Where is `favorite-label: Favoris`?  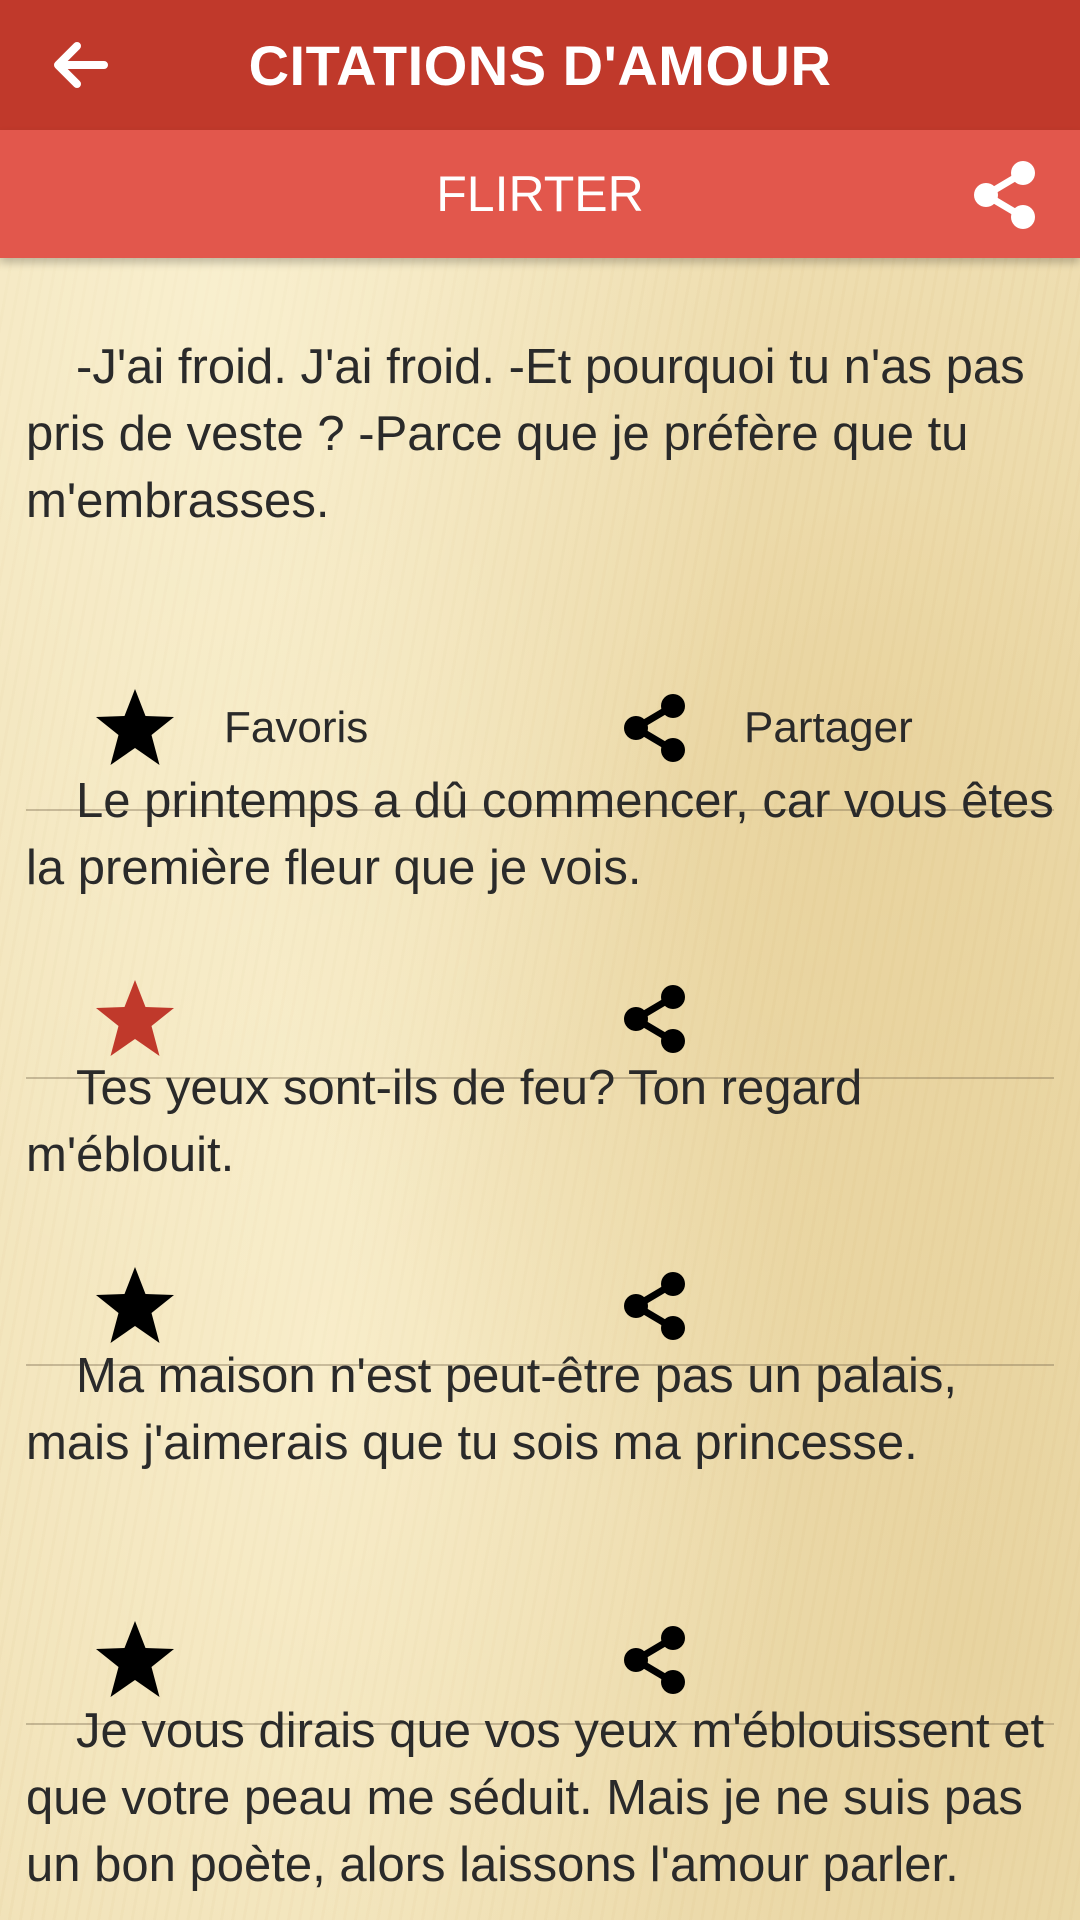
favorite-label: Favoris is located at coordinates (296, 727).